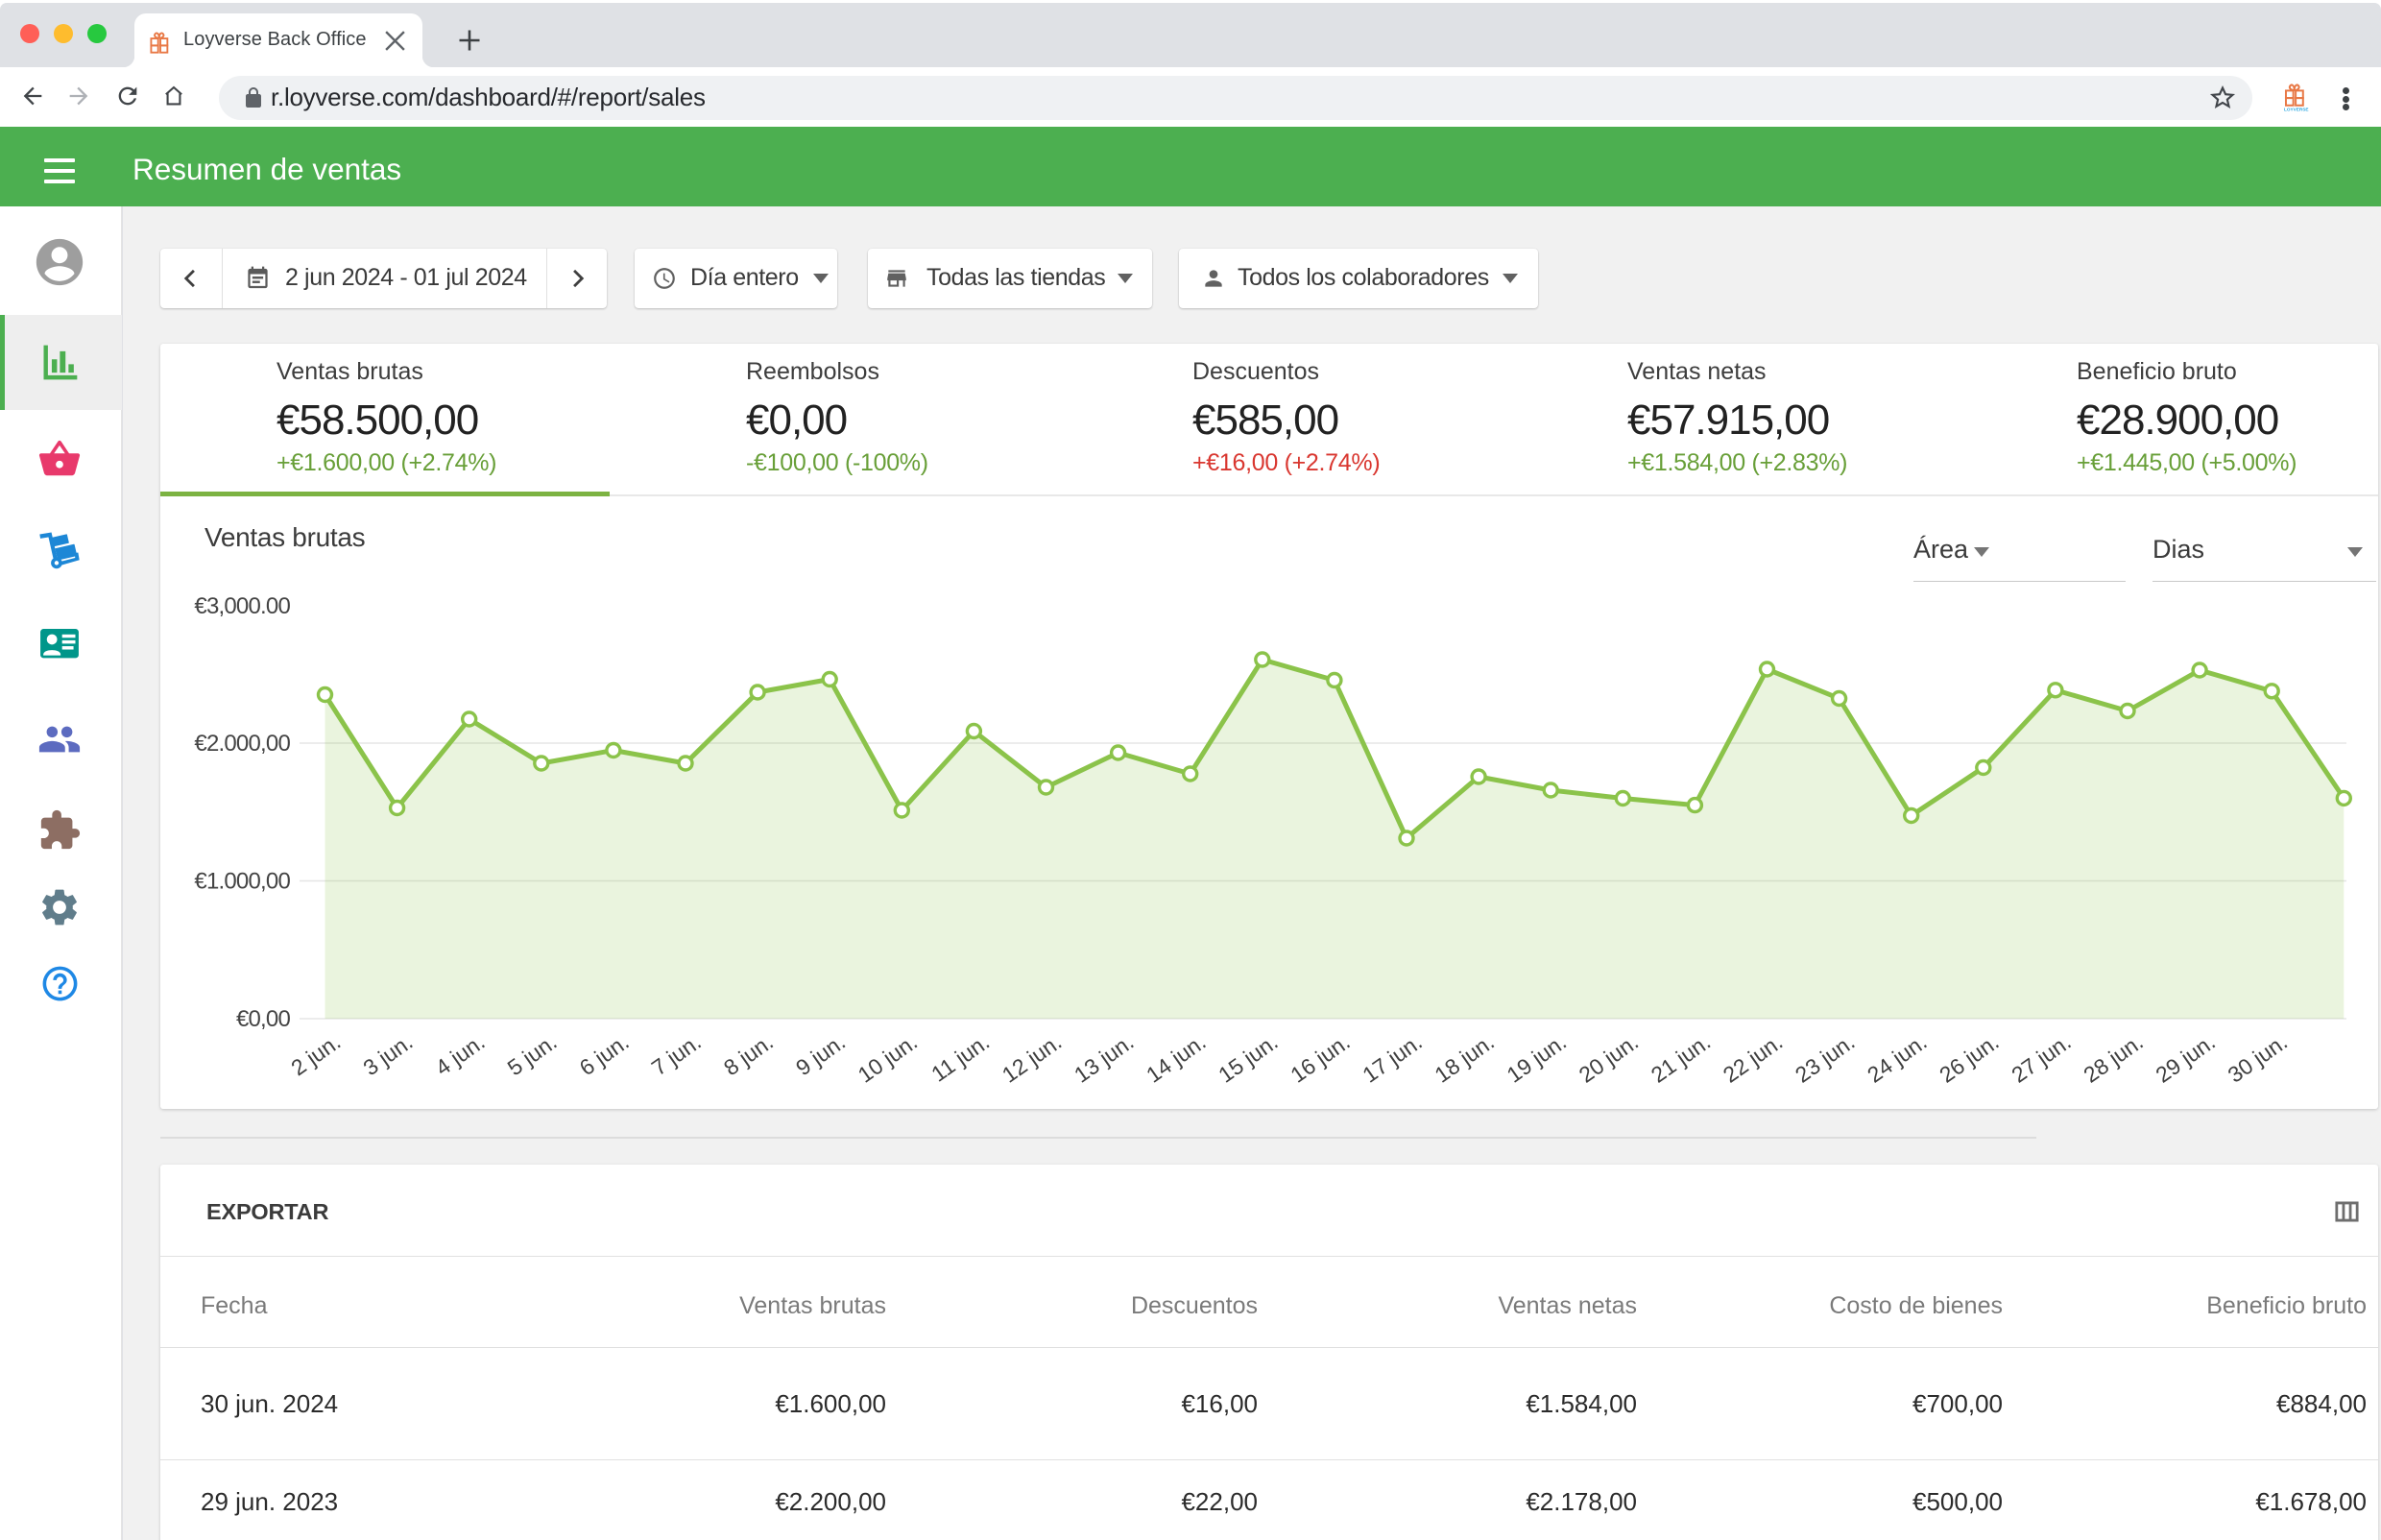  I want to click on svg-text: 19 jun., so click(1537, 1058).